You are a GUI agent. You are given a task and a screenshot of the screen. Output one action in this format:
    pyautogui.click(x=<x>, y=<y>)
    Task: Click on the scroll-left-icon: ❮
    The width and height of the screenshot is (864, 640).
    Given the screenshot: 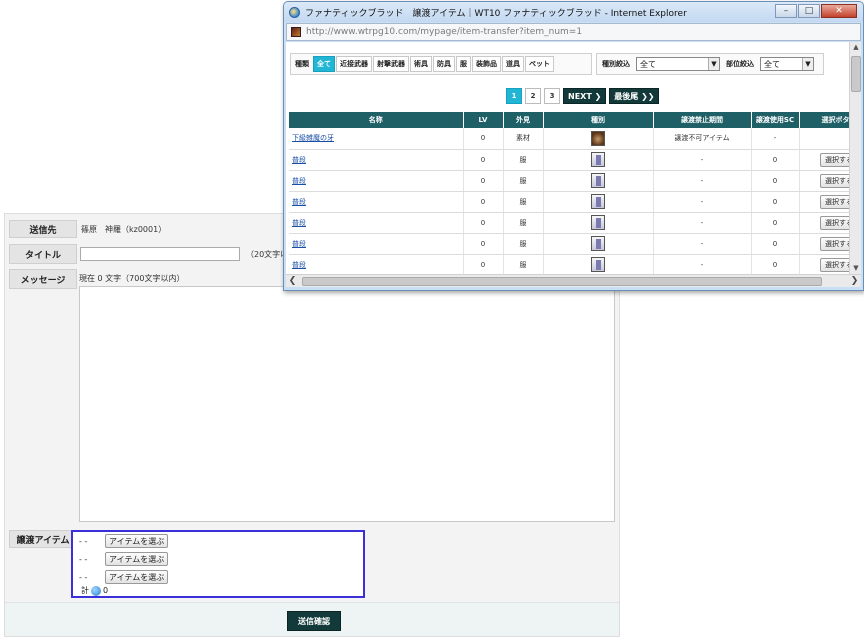 What is the action you would take?
    pyautogui.click(x=292, y=281)
    